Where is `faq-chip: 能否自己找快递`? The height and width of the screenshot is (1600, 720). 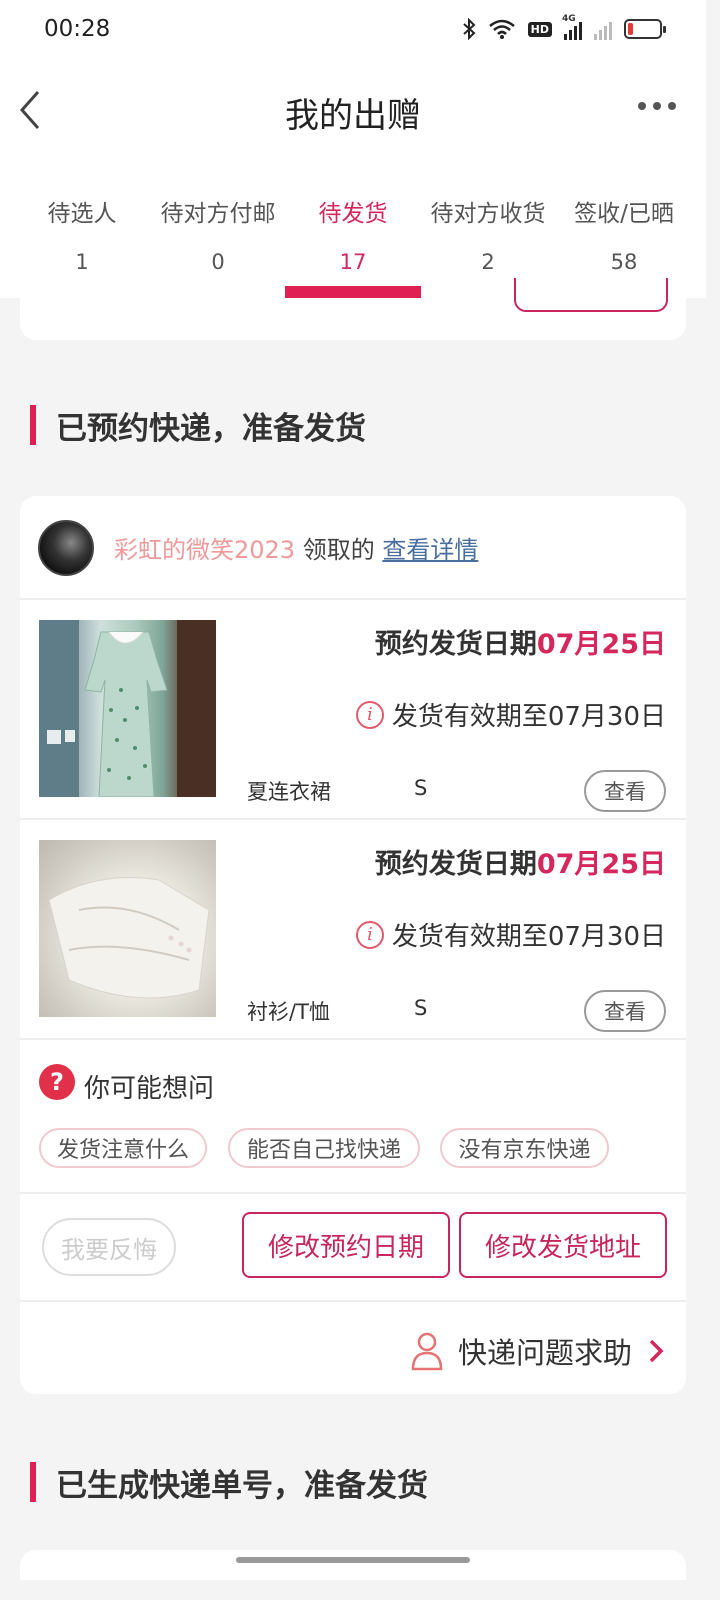 faq-chip: 能否自己找快递 is located at coordinates (324, 1148).